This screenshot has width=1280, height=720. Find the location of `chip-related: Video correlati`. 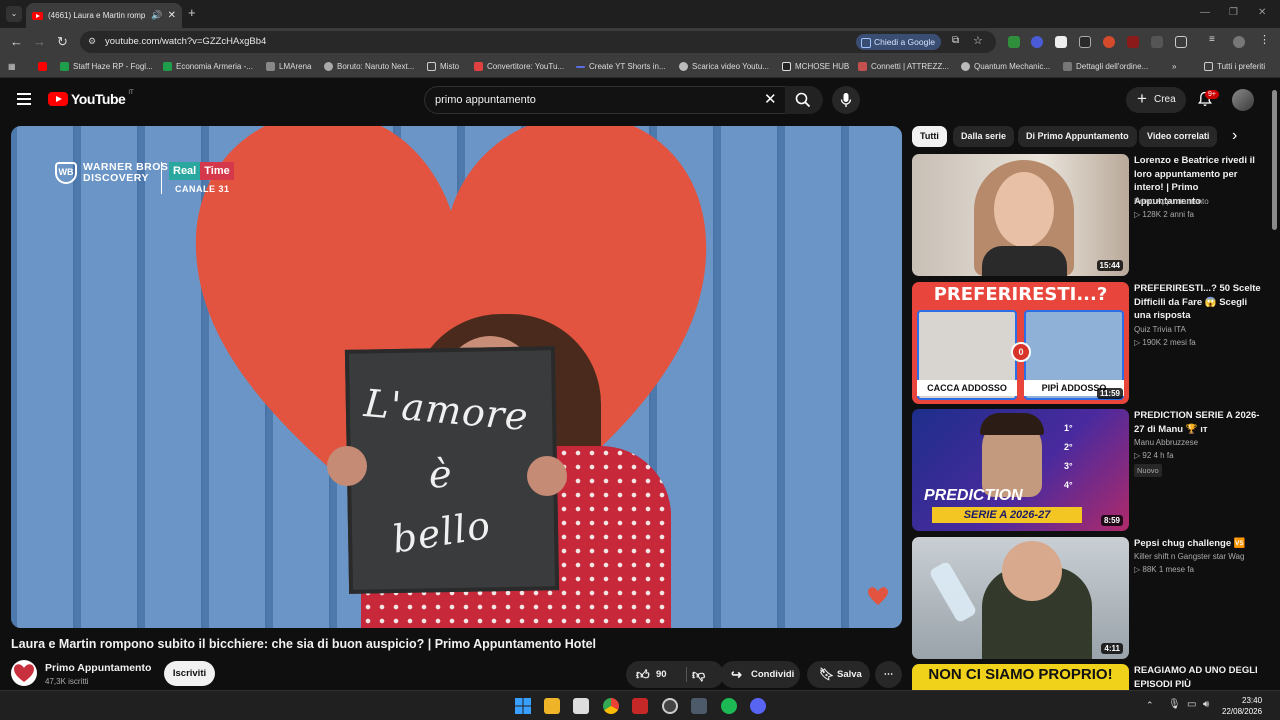

chip-related: Video correlati is located at coordinates (1178, 136).